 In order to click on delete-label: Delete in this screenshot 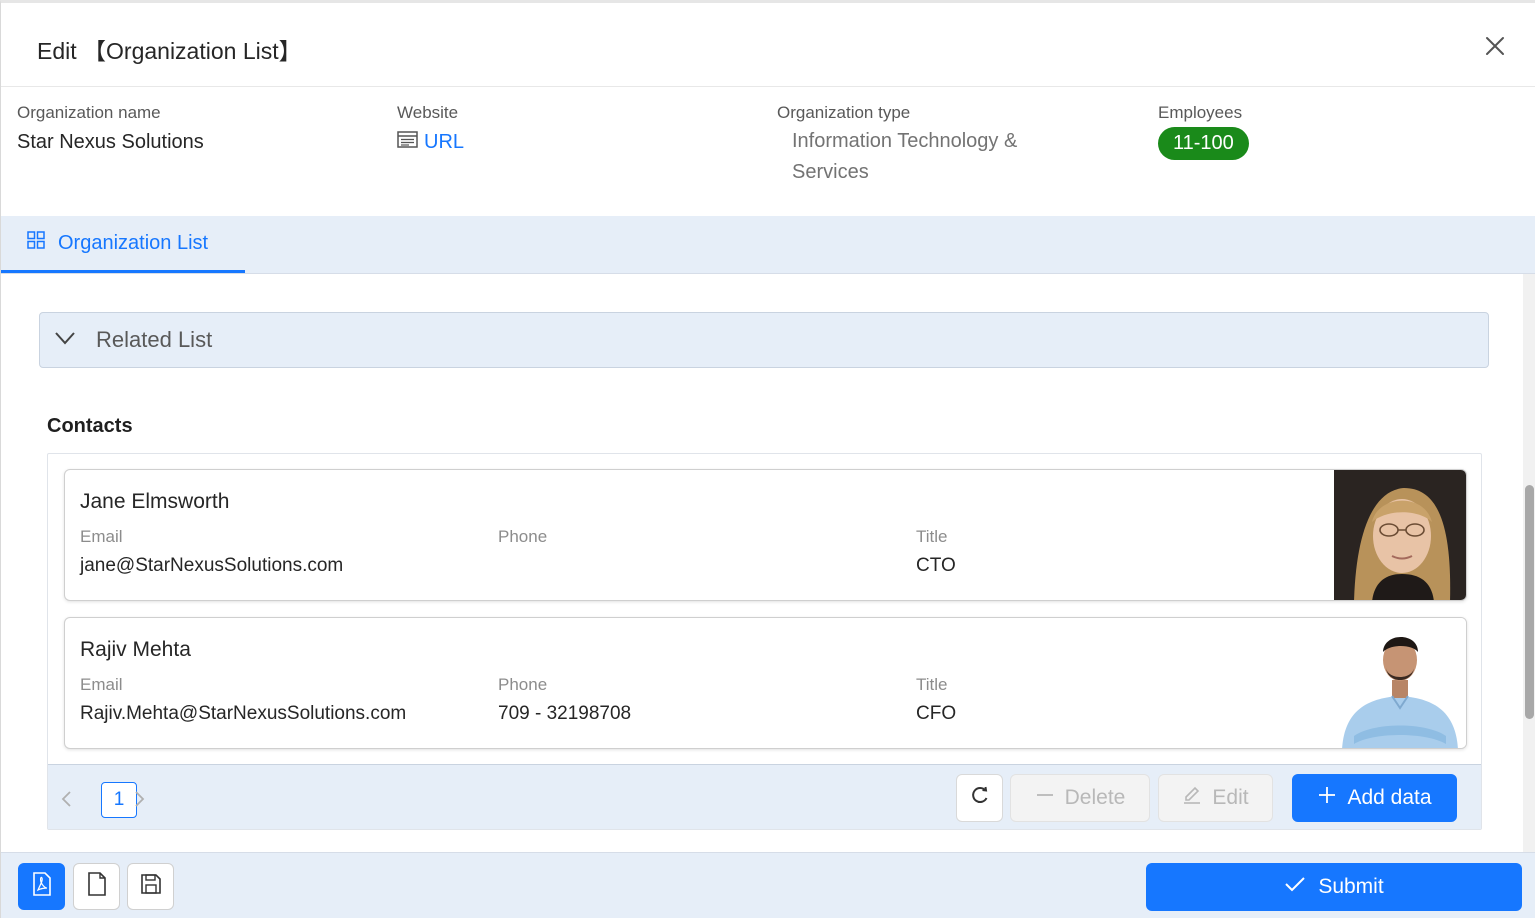, I will do `click(1095, 797)`.